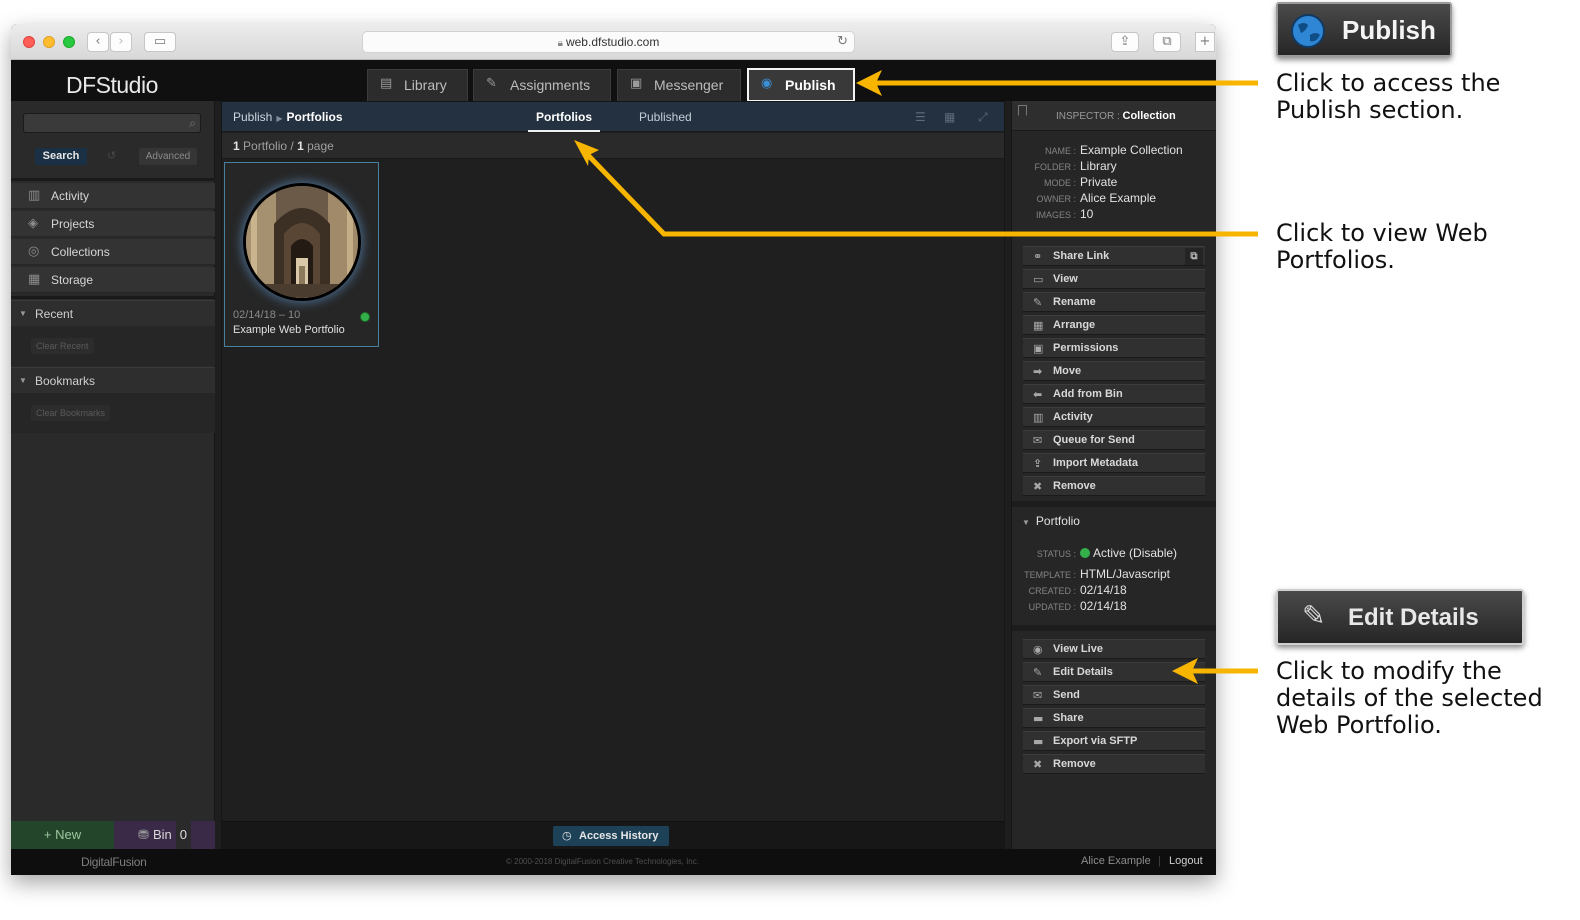  Describe the element at coordinates (921, 194) in the screenshot. I see `portfolios-arrow` at that location.